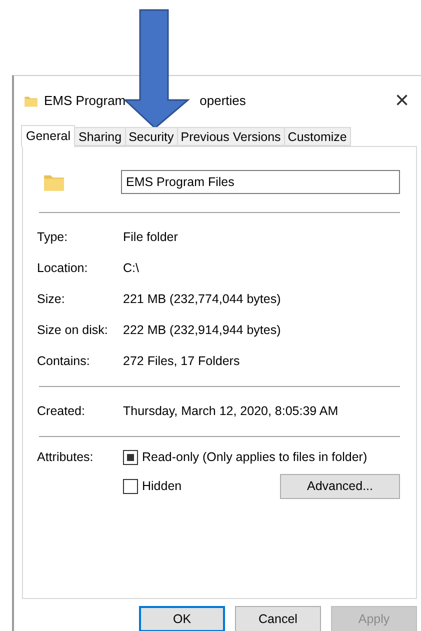  What do you see at coordinates (182, 361) in the screenshot?
I see `property-value: 272 Files, 17 Folders` at bounding box center [182, 361].